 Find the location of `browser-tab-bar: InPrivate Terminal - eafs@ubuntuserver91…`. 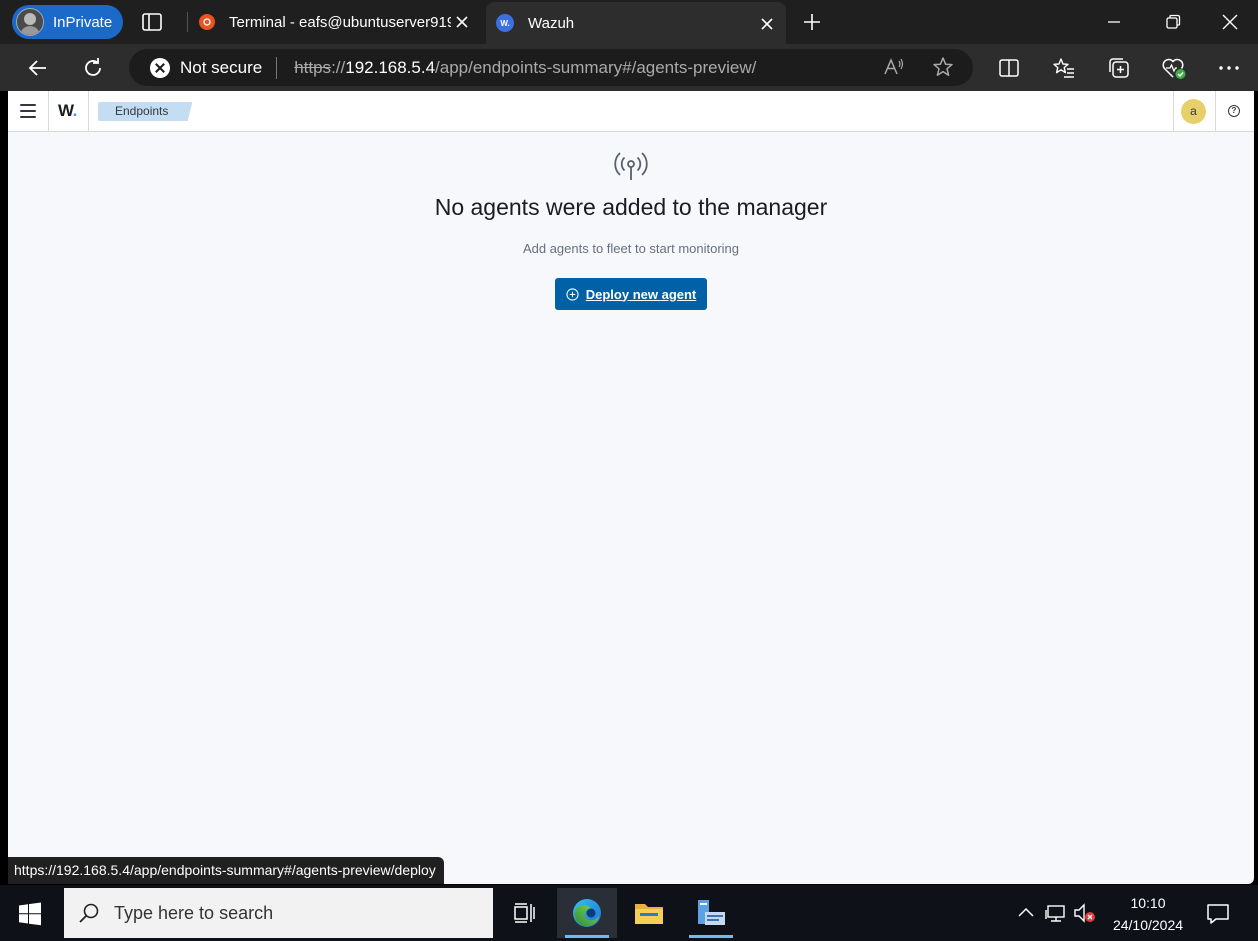

browser-tab-bar: InPrivate Terminal - eafs@ubuntuserver91… is located at coordinates (629, 22).